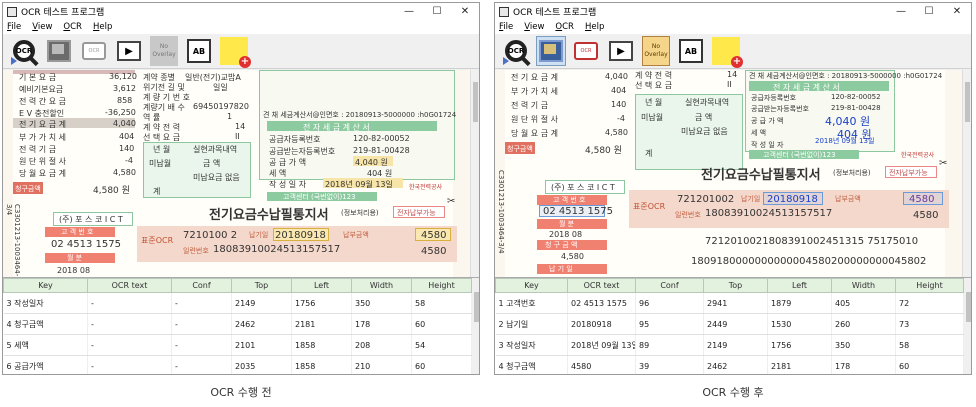  What do you see at coordinates (237, 303) in the screenshot?
I see `table-row: 3 작성일자 - -2149 1756 350 58` at bounding box center [237, 303].